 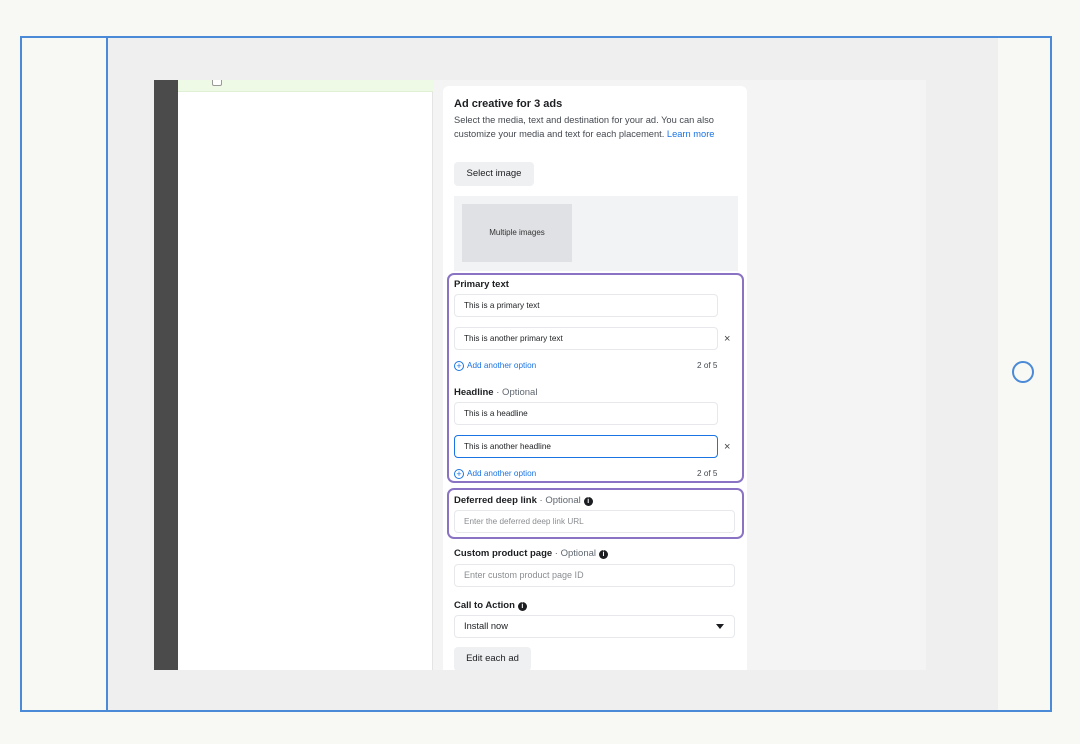 I want to click on multiple-images-tile: Multiple images, so click(x=517, y=233).